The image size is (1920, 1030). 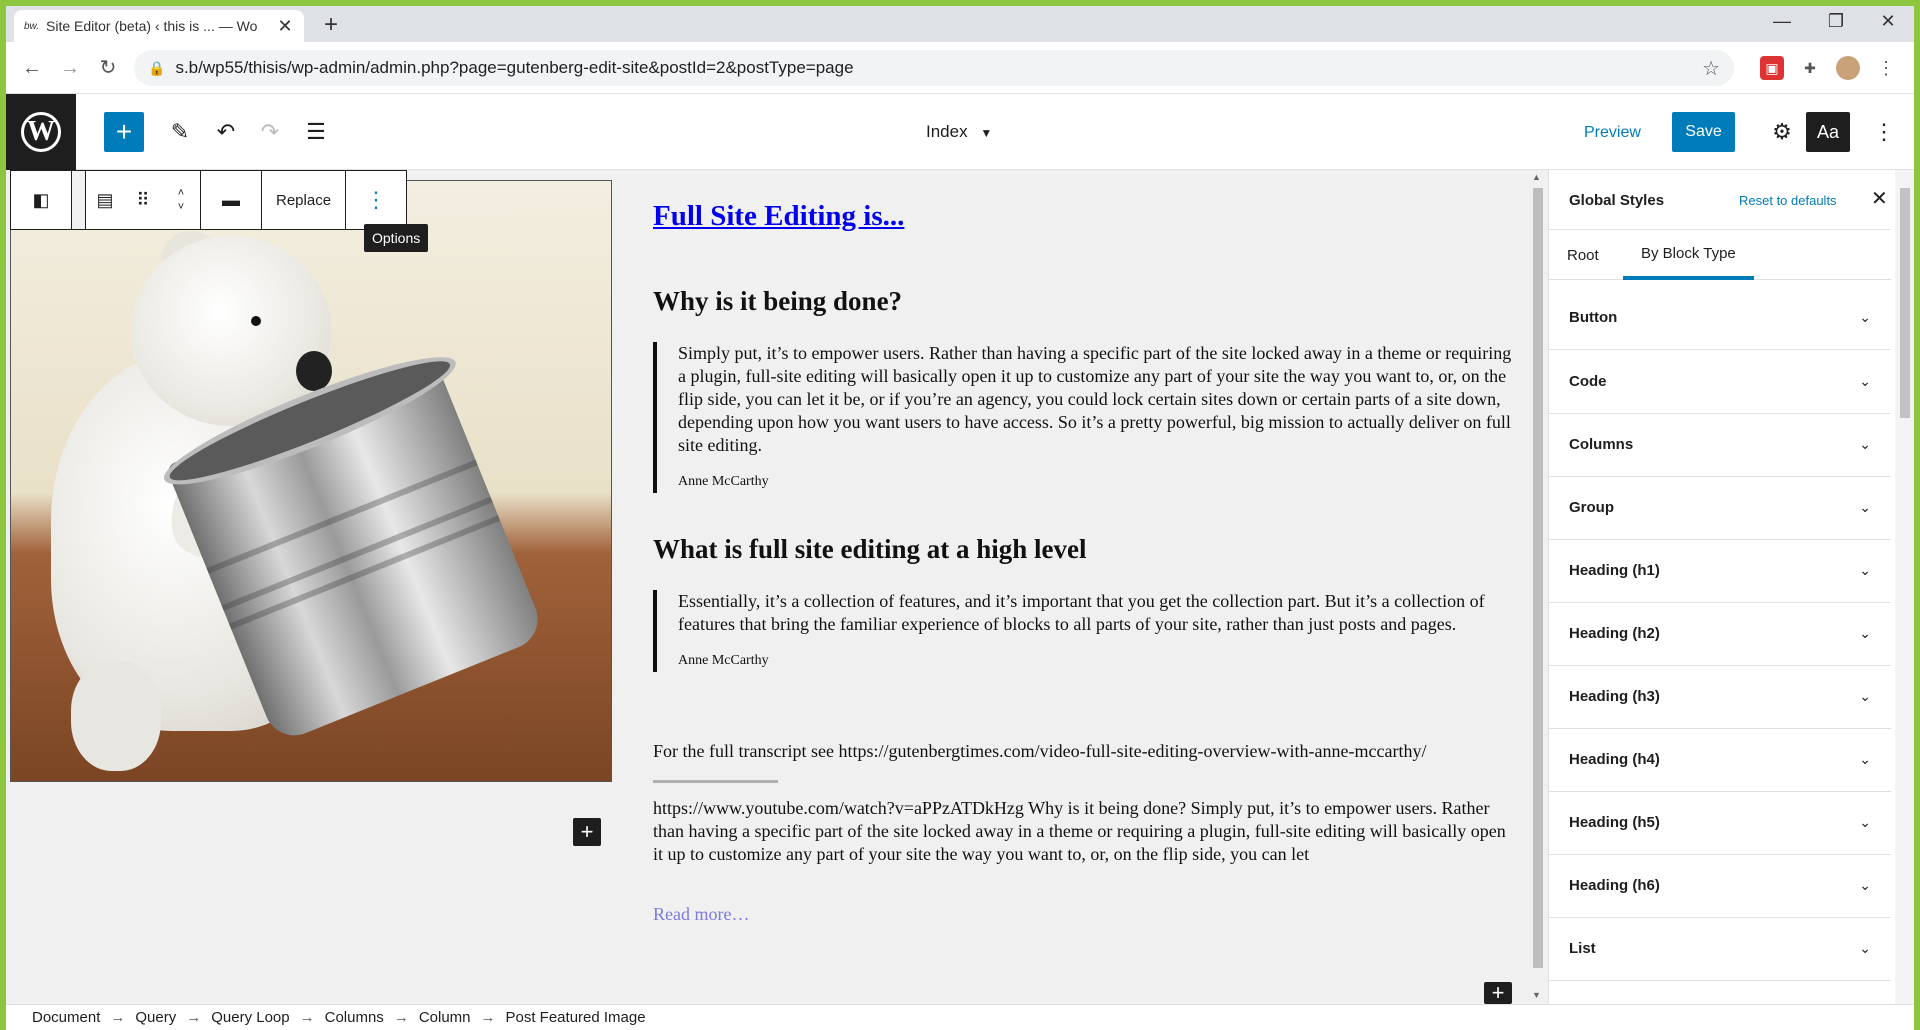 What do you see at coordinates (1583, 255) in the screenshot?
I see `tab-root: Root` at bounding box center [1583, 255].